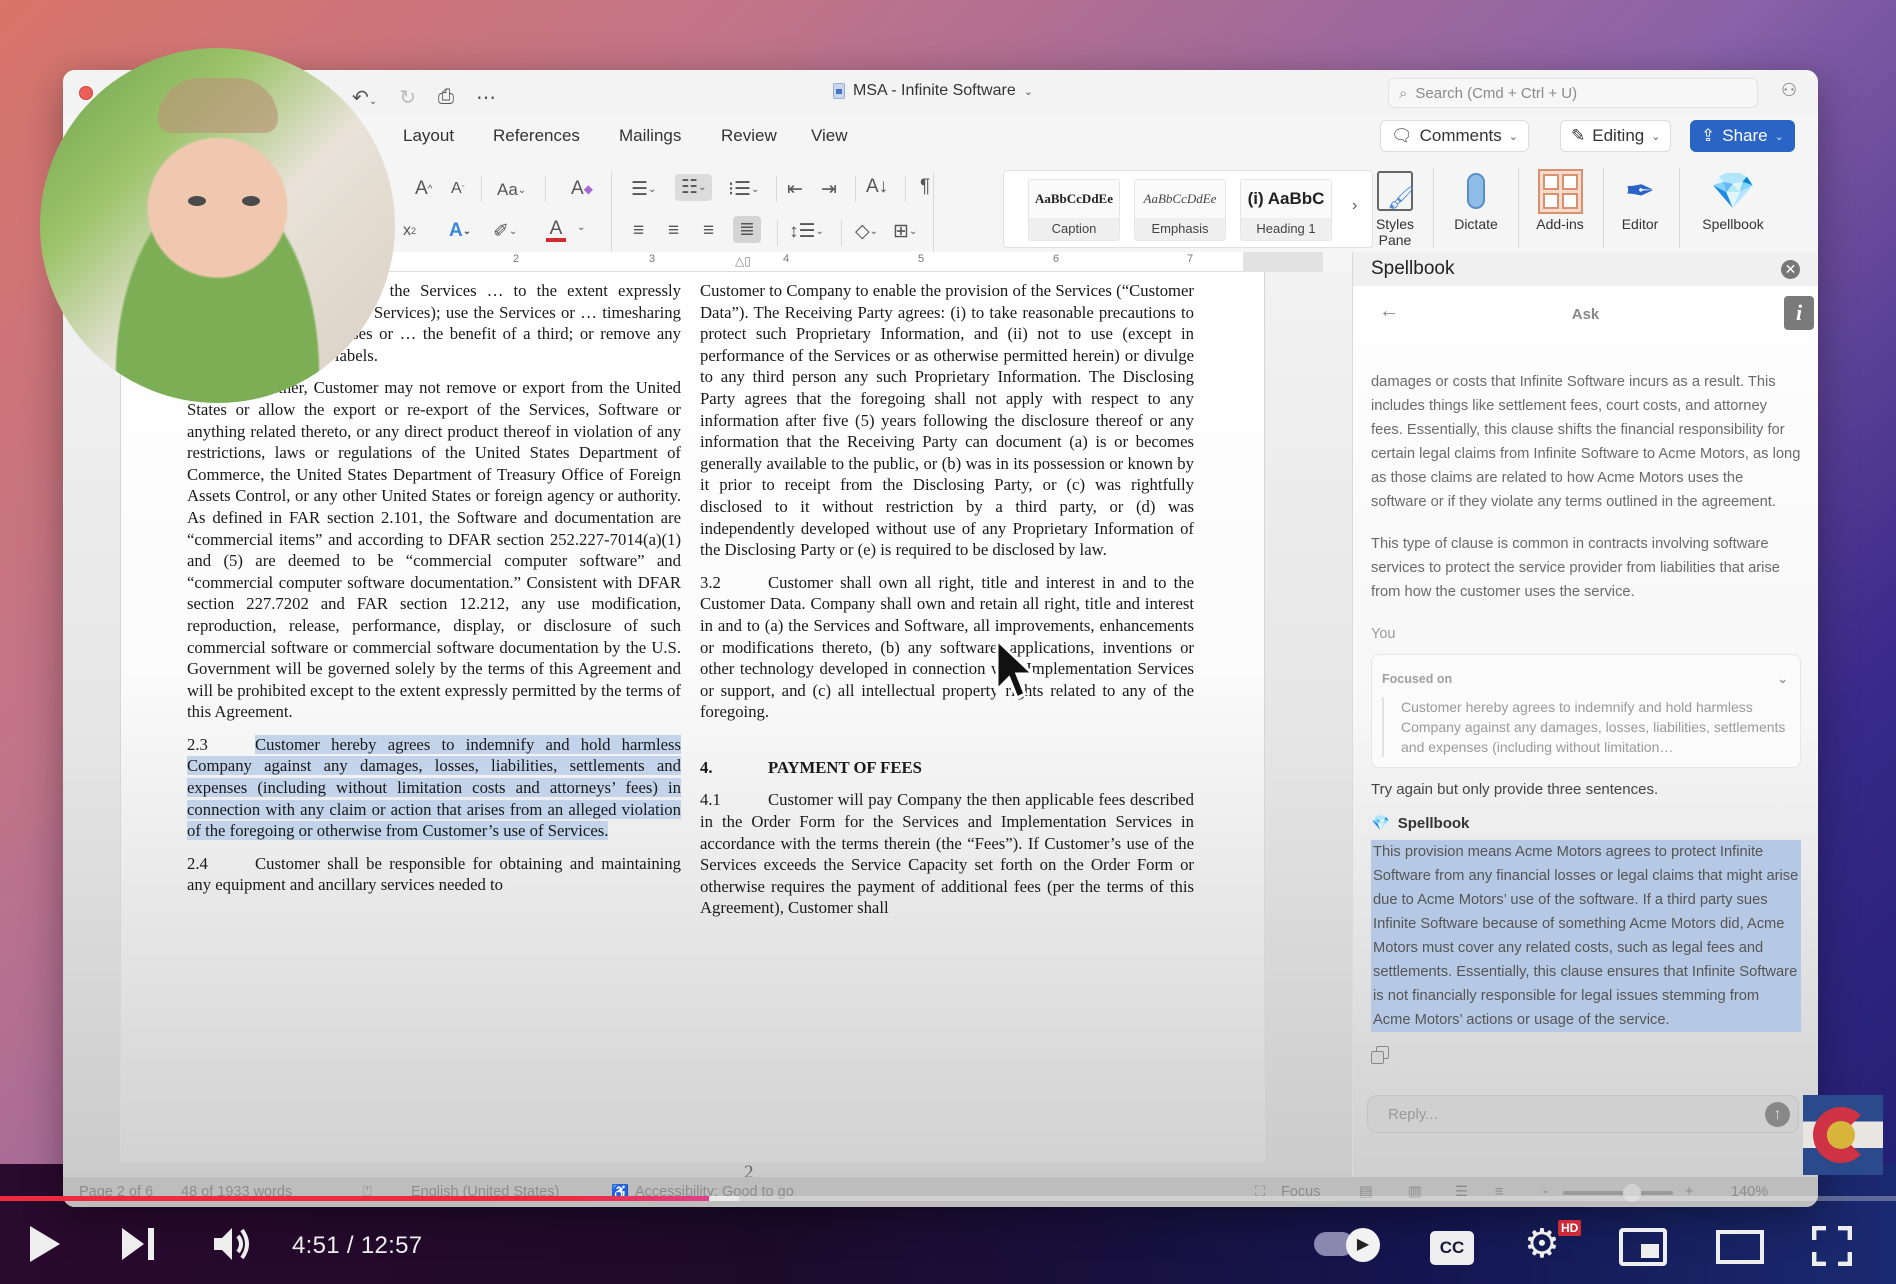 Image resolution: width=1896 pixels, height=1284 pixels. I want to click on ruler-number: 5, so click(921, 259).